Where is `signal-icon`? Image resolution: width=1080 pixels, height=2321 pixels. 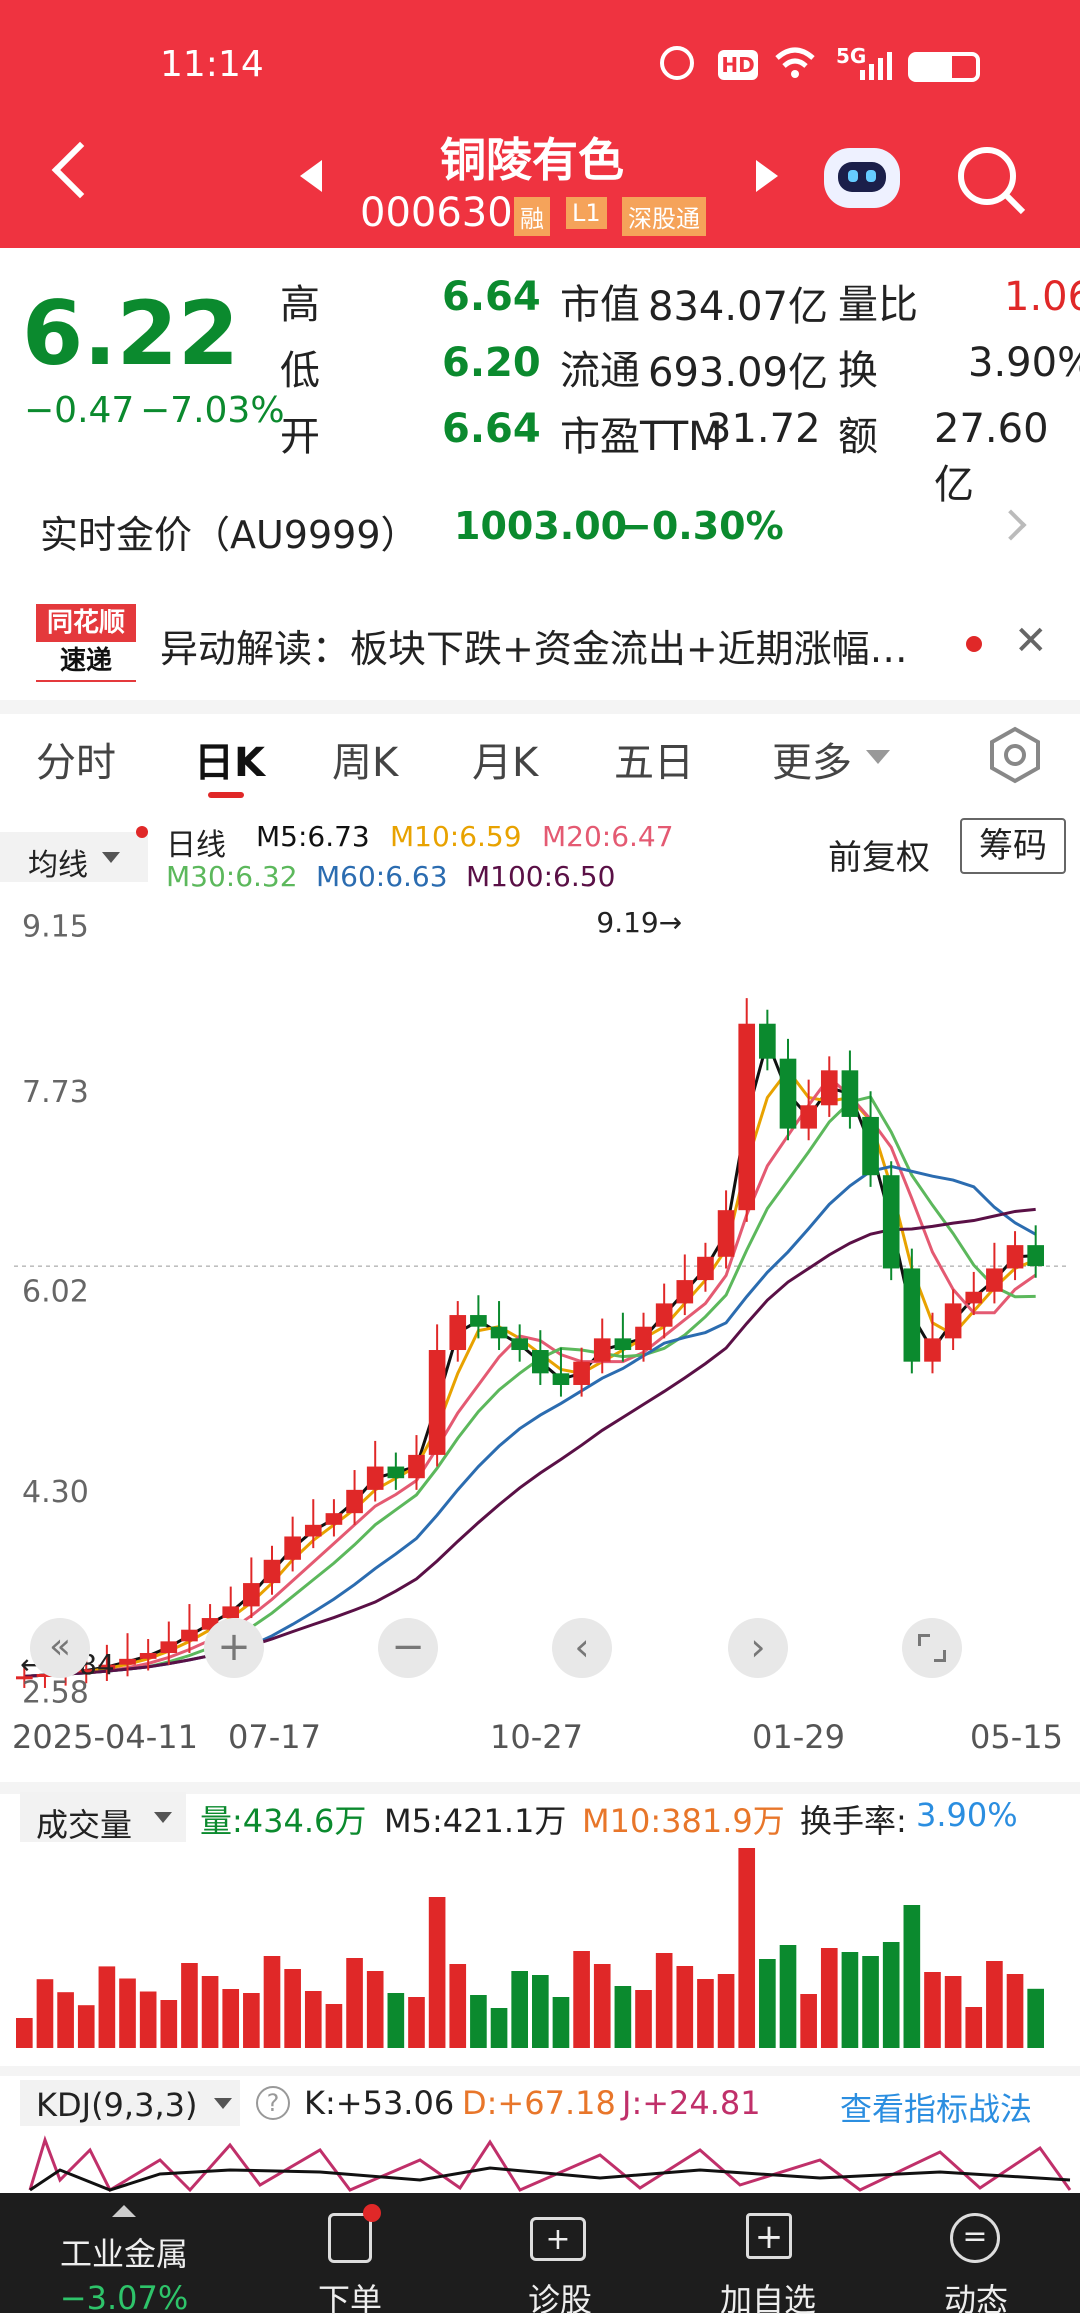
signal-icon is located at coordinates (876, 66).